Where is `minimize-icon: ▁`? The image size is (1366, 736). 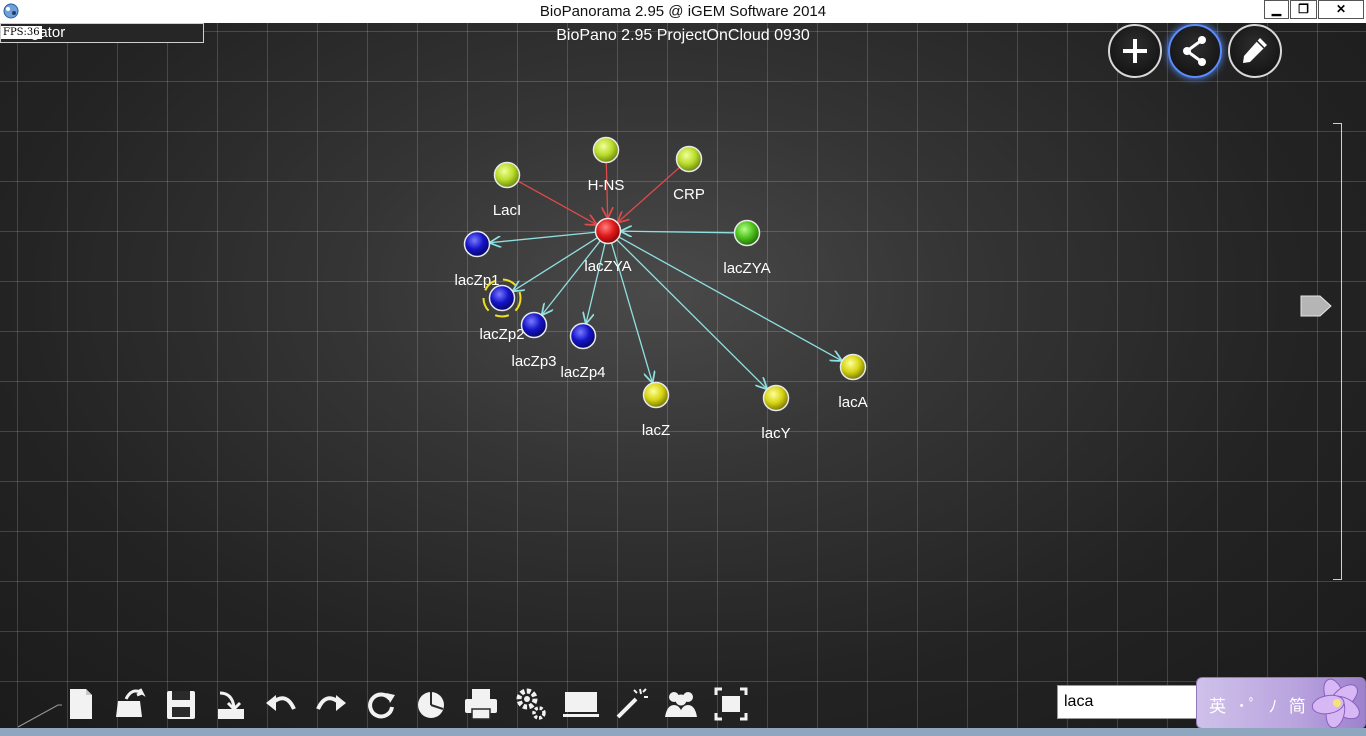 minimize-icon: ▁ is located at coordinates (1276, 9).